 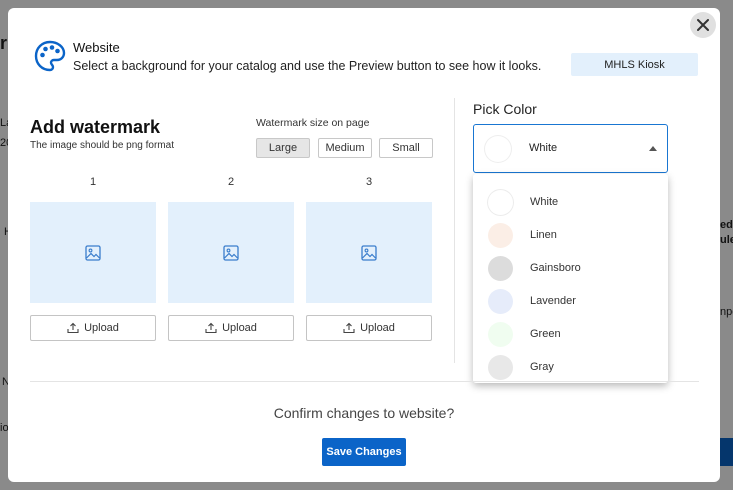 I want to click on color-option-green: Green, so click(x=570, y=334).